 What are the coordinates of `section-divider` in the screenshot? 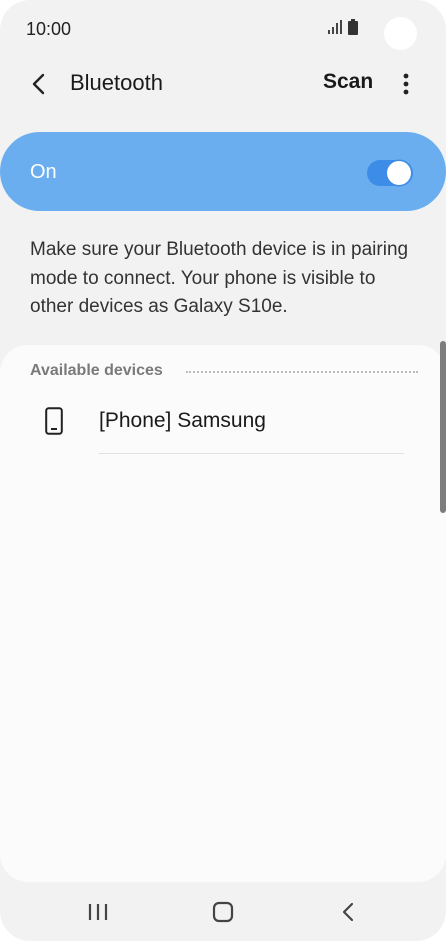 It's located at (302, 372).